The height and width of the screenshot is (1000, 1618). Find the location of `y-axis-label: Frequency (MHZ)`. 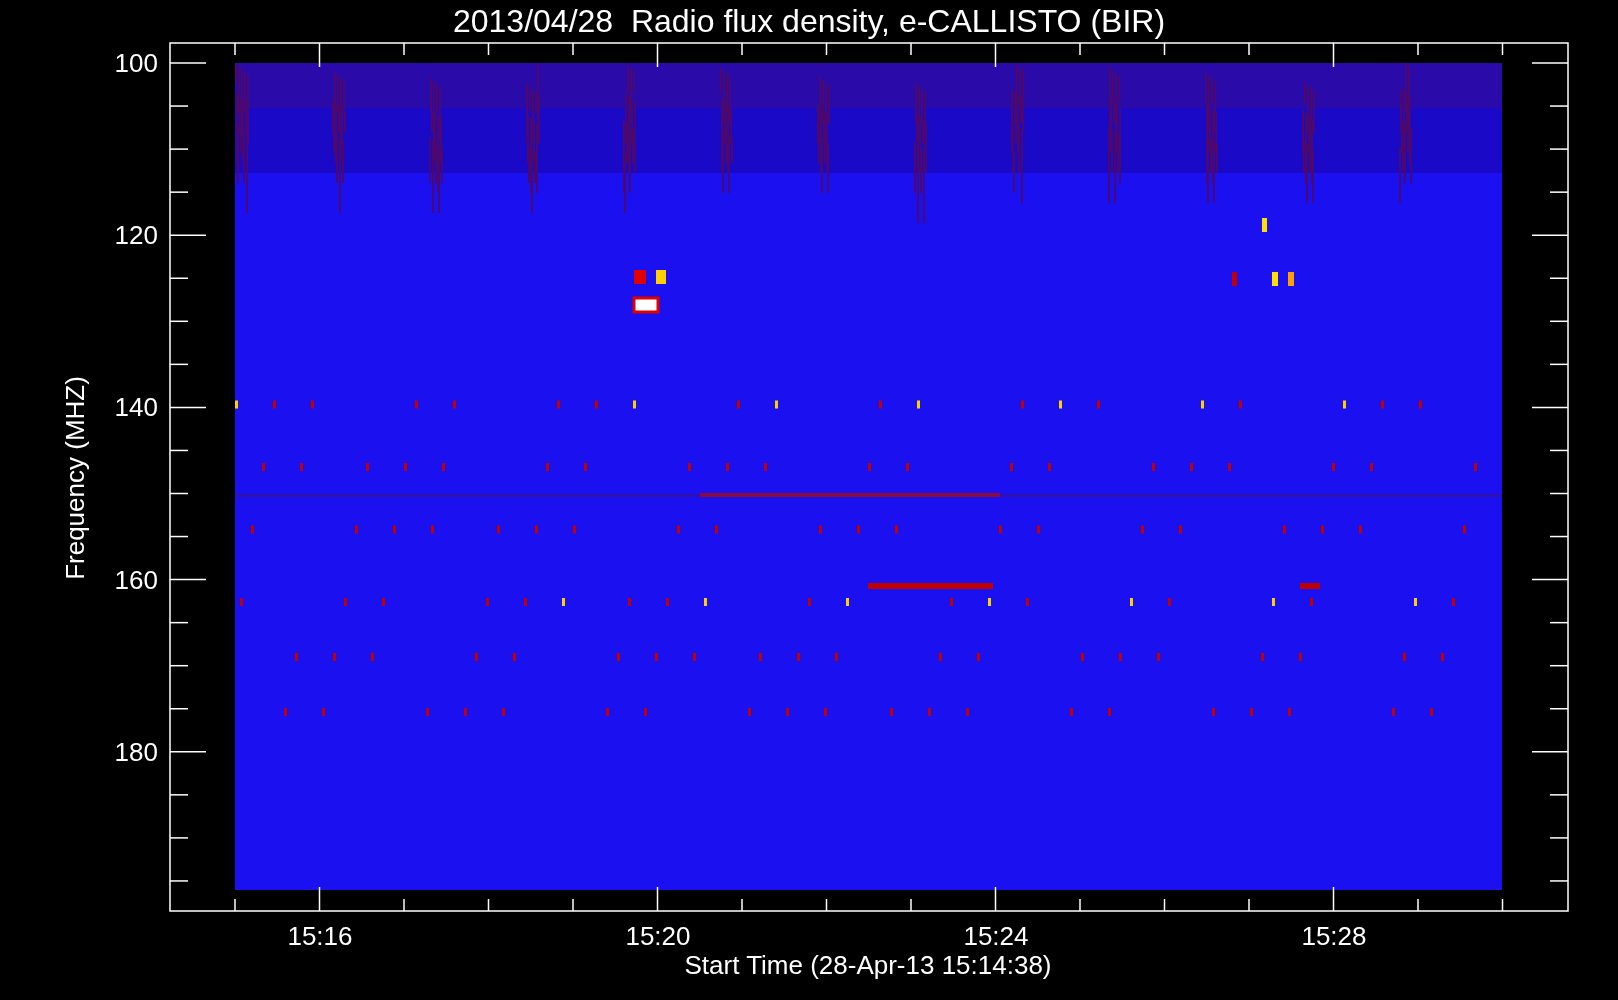

y-axis-label: Frequency (MHZ) is located at coordinates (75, 478).